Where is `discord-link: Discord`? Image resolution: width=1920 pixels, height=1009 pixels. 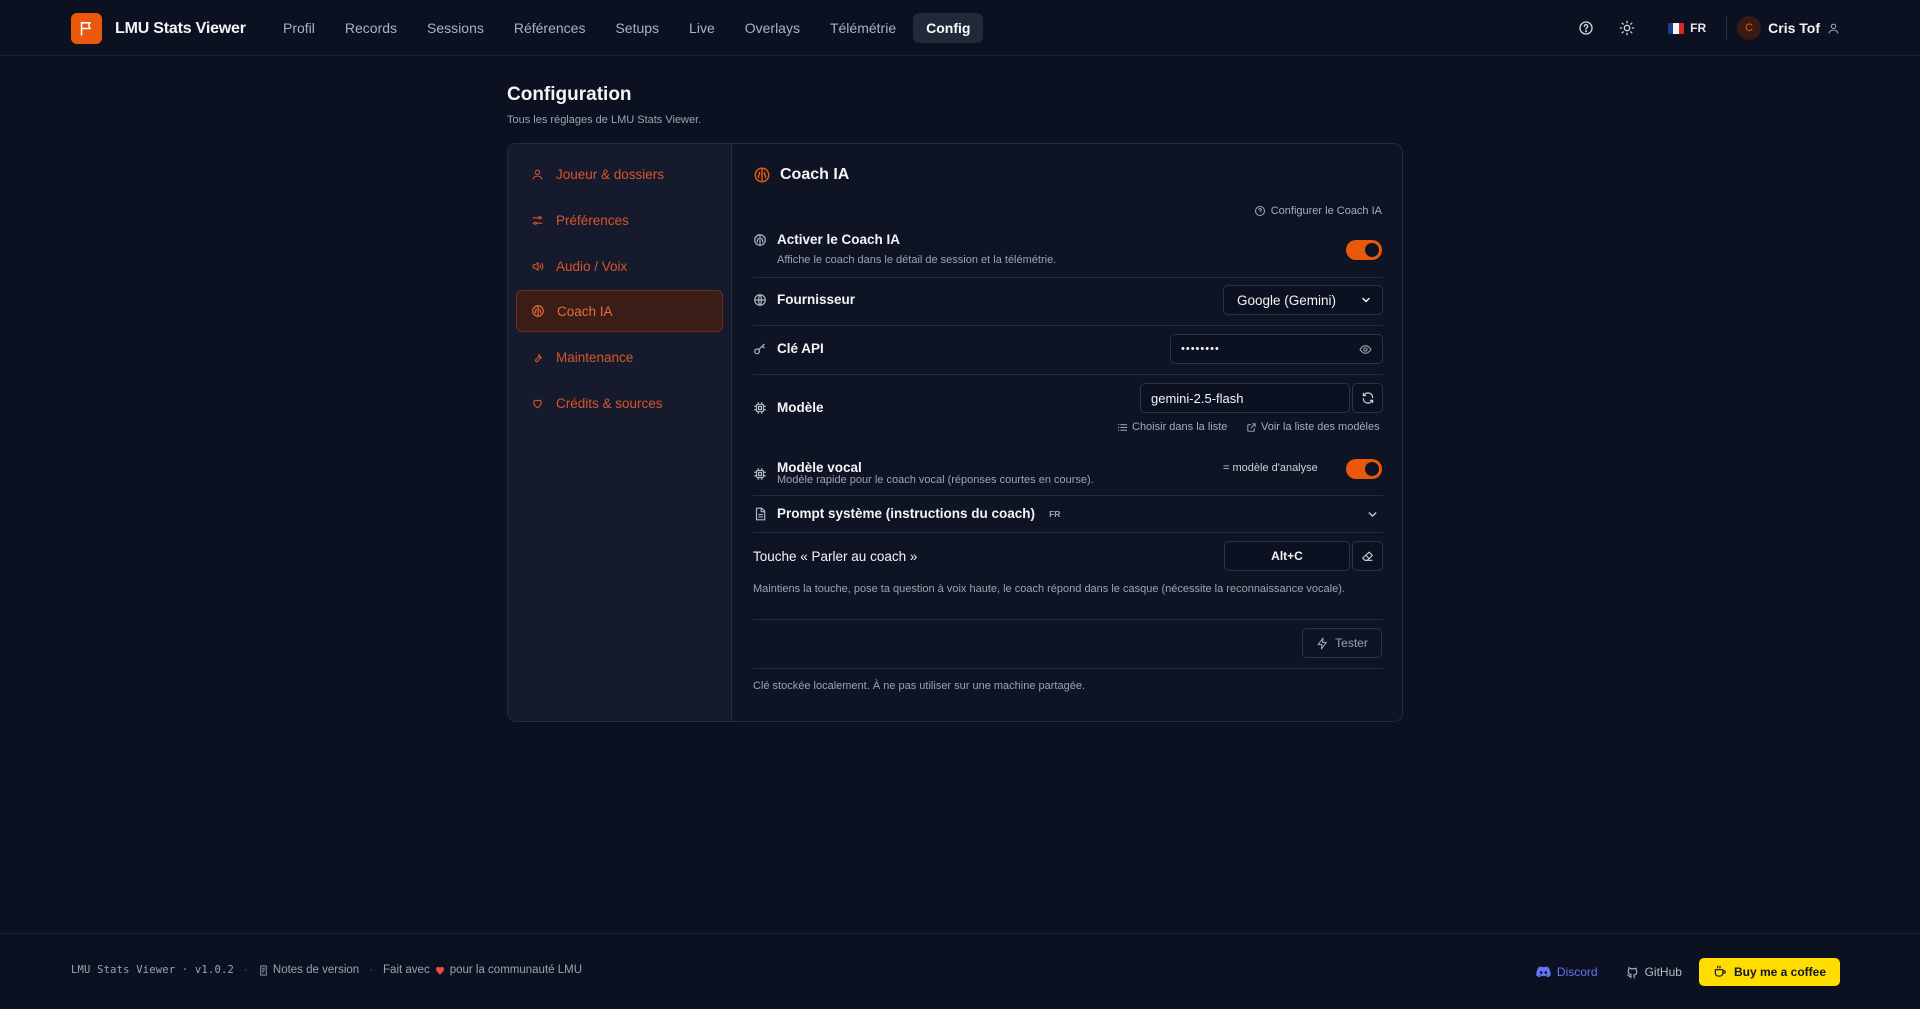 discord-link: Discord is located at coordinates (1567, 972).